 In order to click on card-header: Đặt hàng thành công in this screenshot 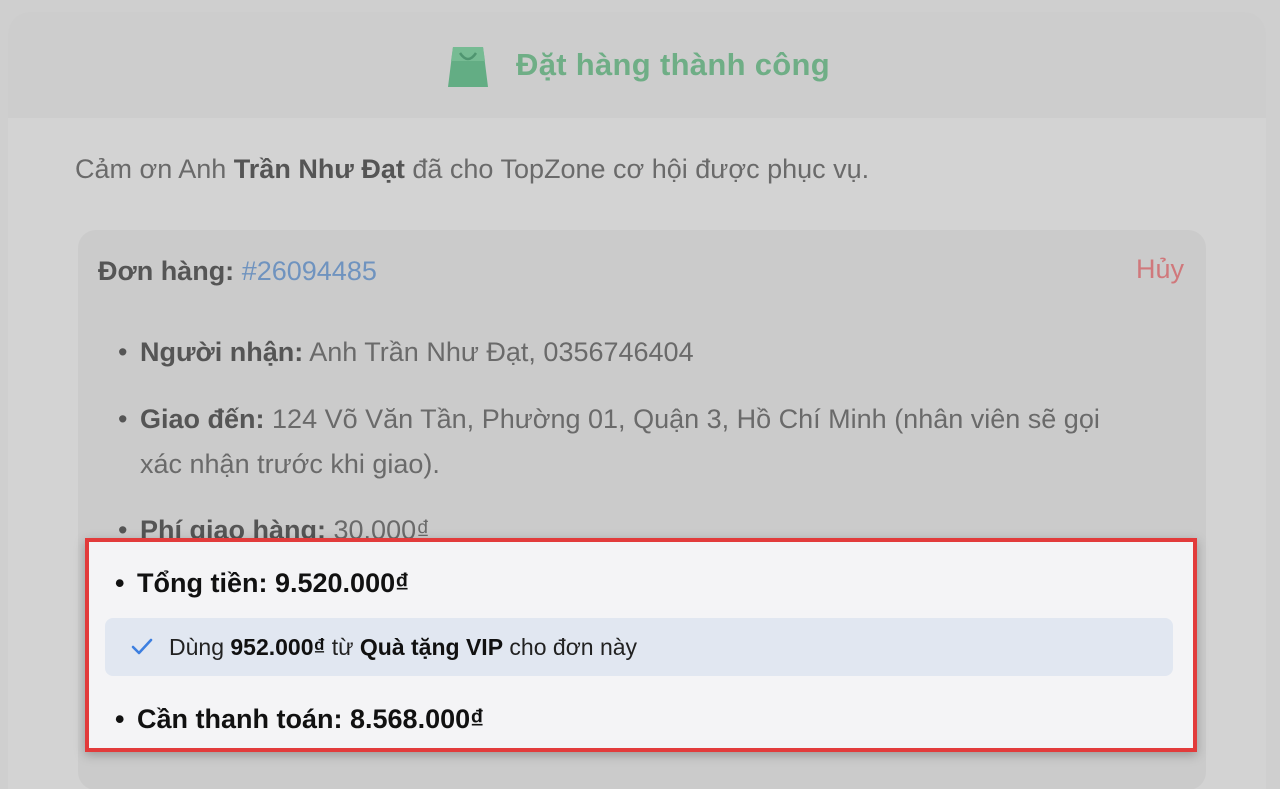, I will do `click(637, 65)`.